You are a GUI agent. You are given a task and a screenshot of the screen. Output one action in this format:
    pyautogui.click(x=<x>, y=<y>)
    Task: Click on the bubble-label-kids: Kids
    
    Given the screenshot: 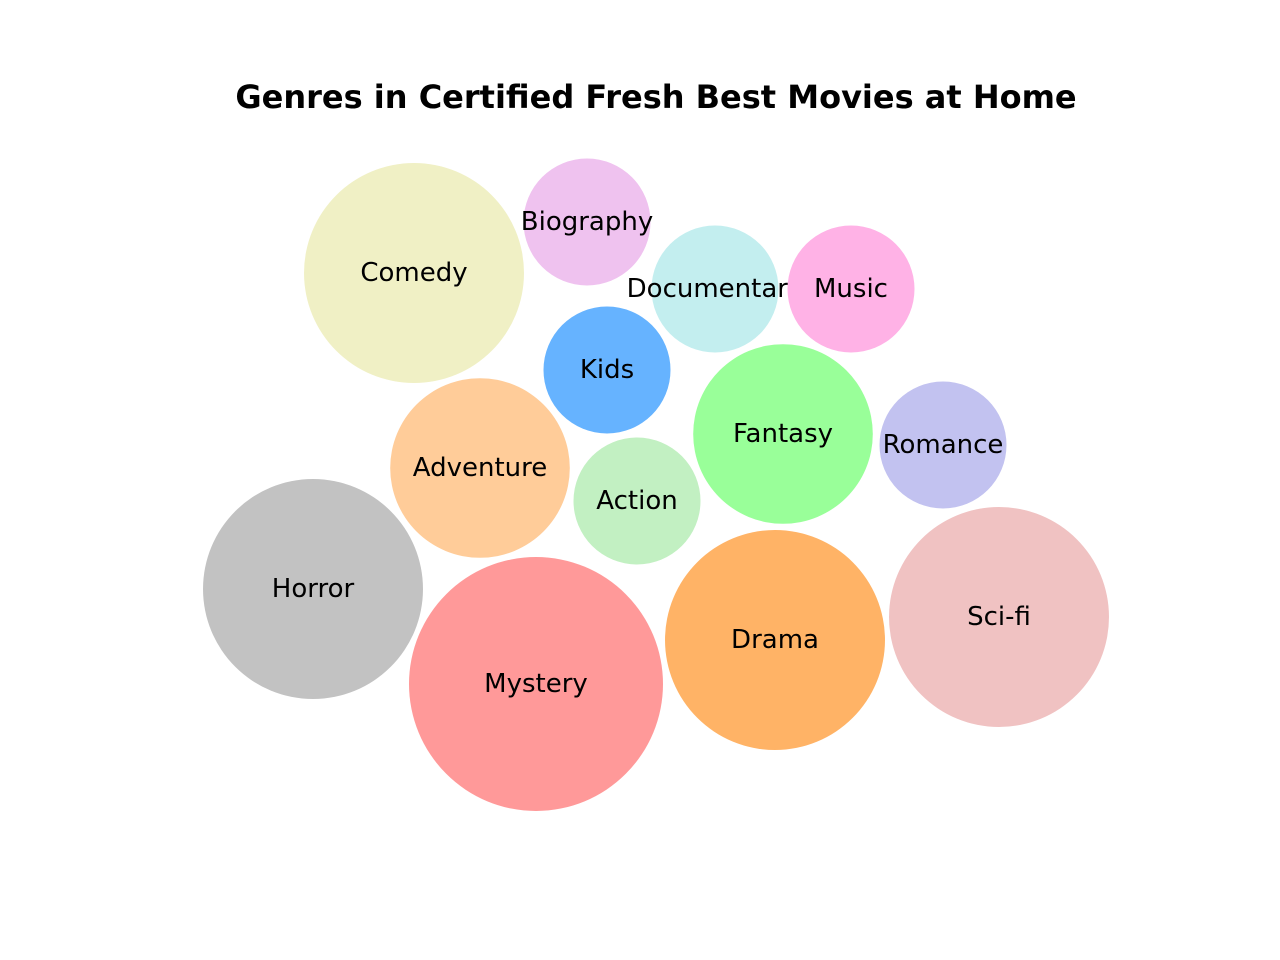 What is the action you would take?
    pyautogui.click(x=607, y=370)
    